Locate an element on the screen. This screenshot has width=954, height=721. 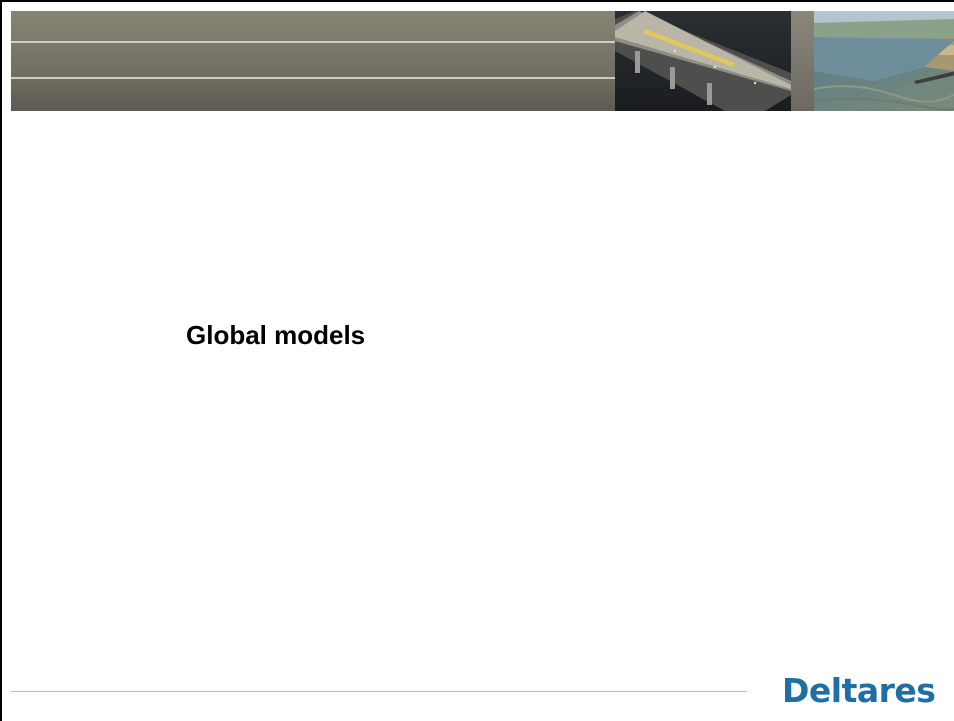
header-banner is located at coordinates (482, 61).